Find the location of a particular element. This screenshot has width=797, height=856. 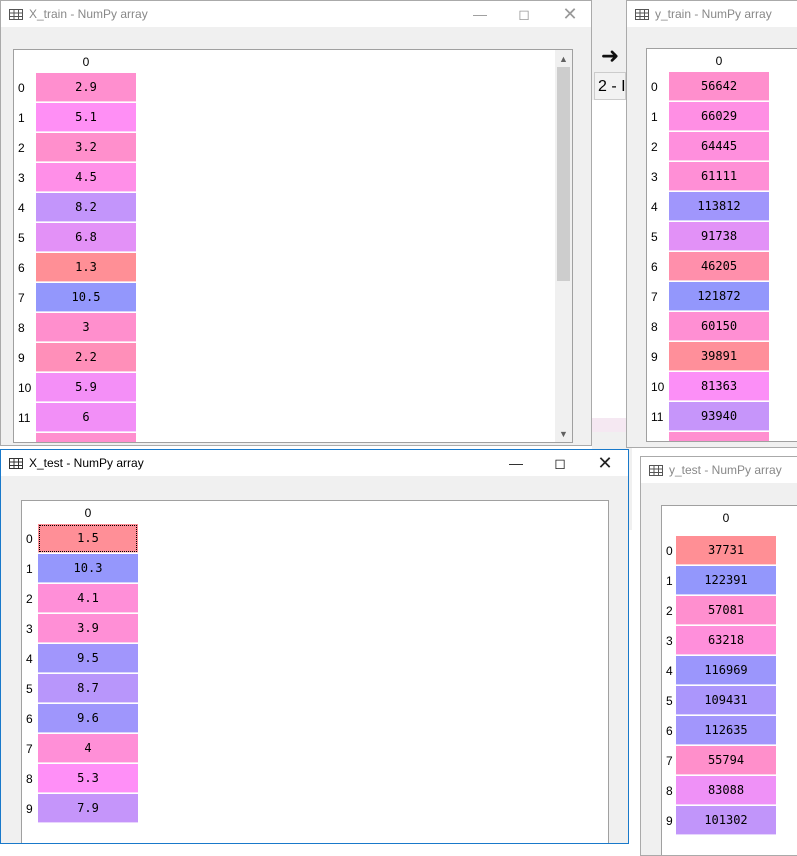

table-cell: 8.7 is located at coordinates (88, 688).